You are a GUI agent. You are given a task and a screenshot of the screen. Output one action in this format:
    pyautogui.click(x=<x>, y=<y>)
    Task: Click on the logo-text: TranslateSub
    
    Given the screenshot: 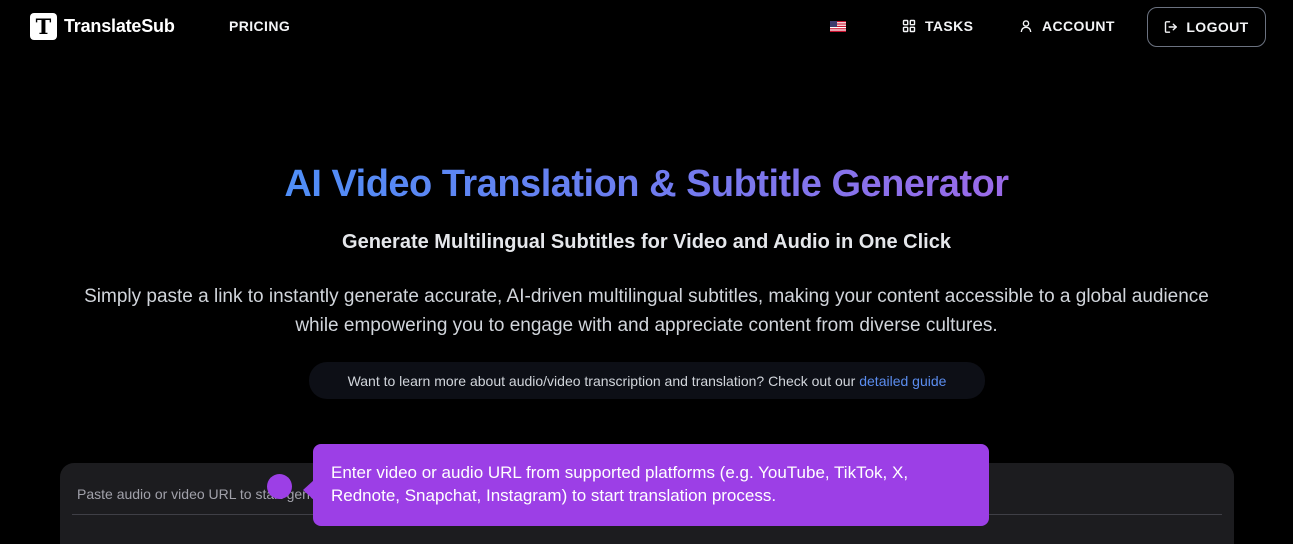 What is the action you would take?
    pyautogui.click(x=119, y=26)
    